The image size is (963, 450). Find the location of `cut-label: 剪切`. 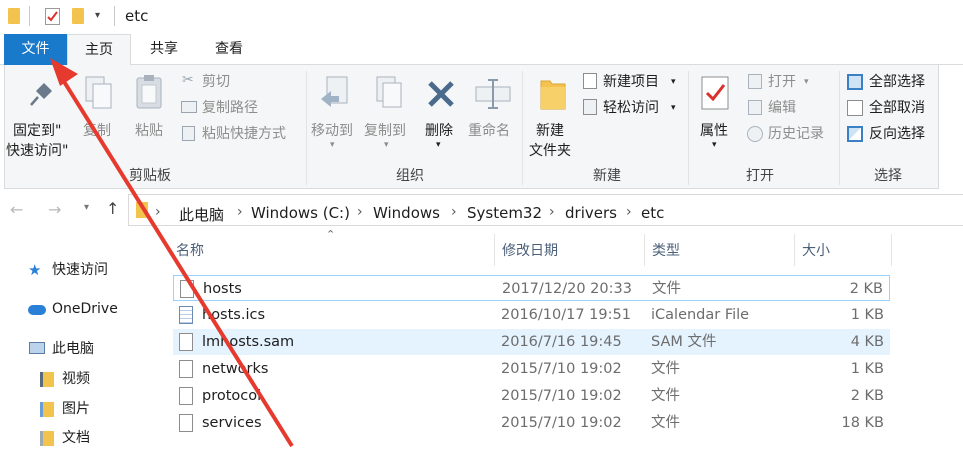

cut-label: 剪切 is located at coordinates (216, 82).